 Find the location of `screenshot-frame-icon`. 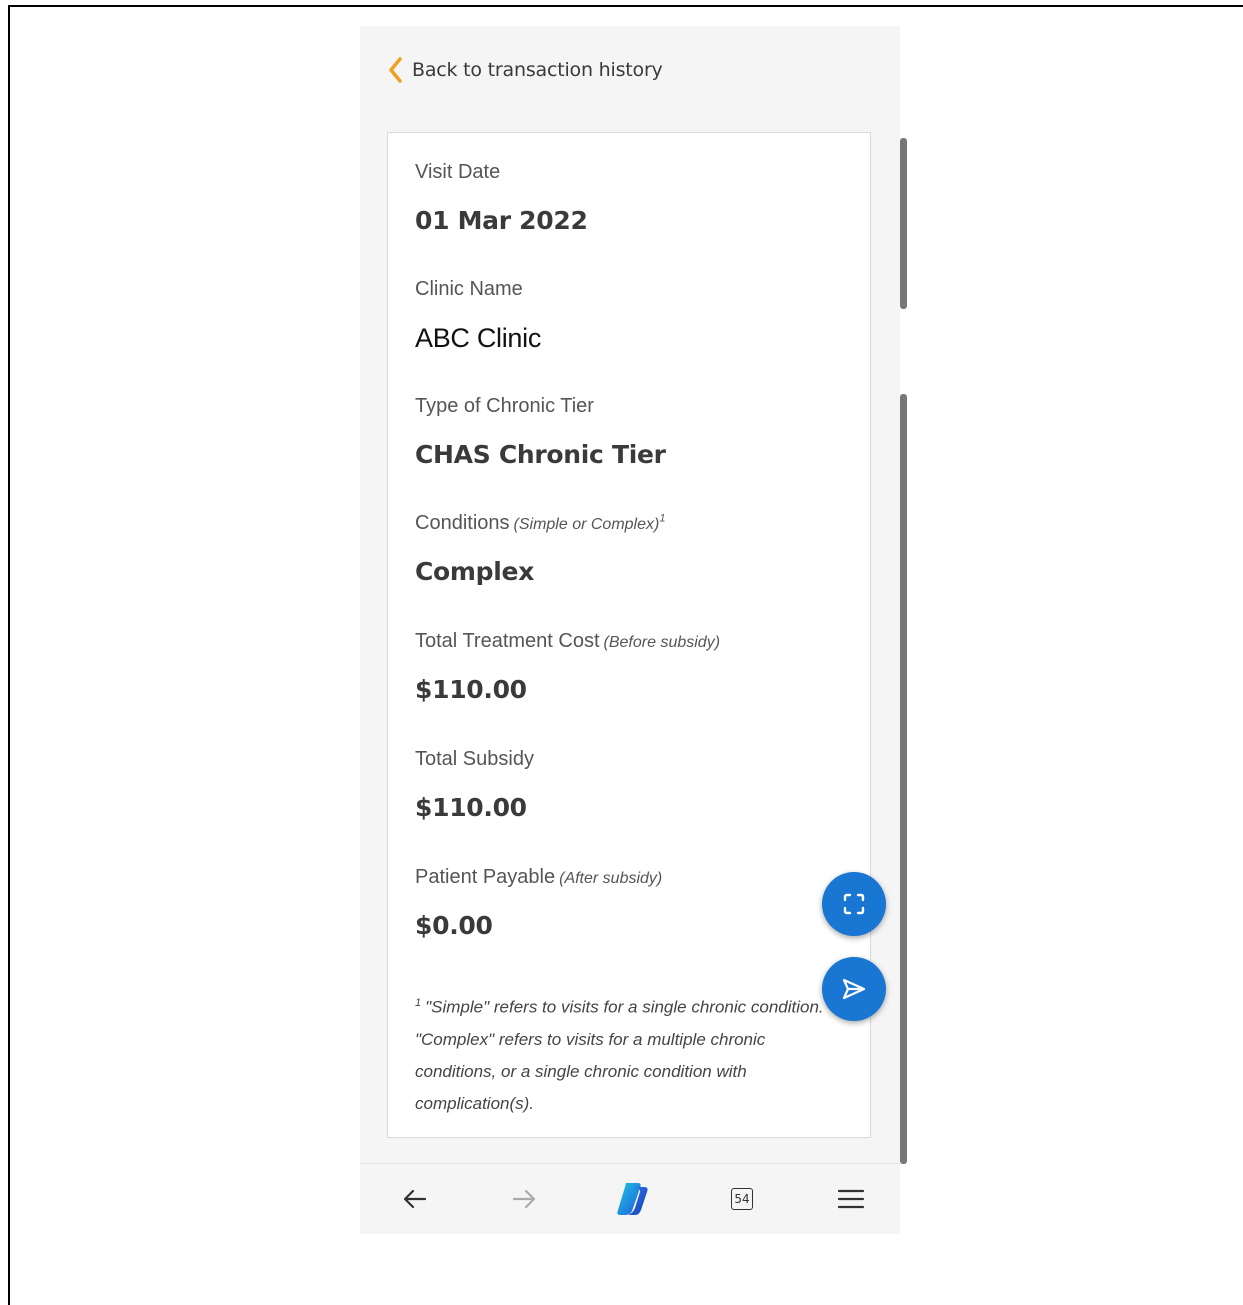

screenshot-frame-icon is located at coordinates (854, 904).